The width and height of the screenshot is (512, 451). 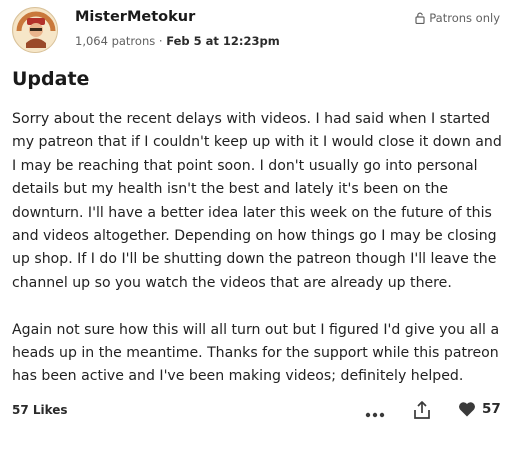 What do you see at coordinates (375, 415) in the screenshot?
I see `more-icon` at bounding box center [375, 415].